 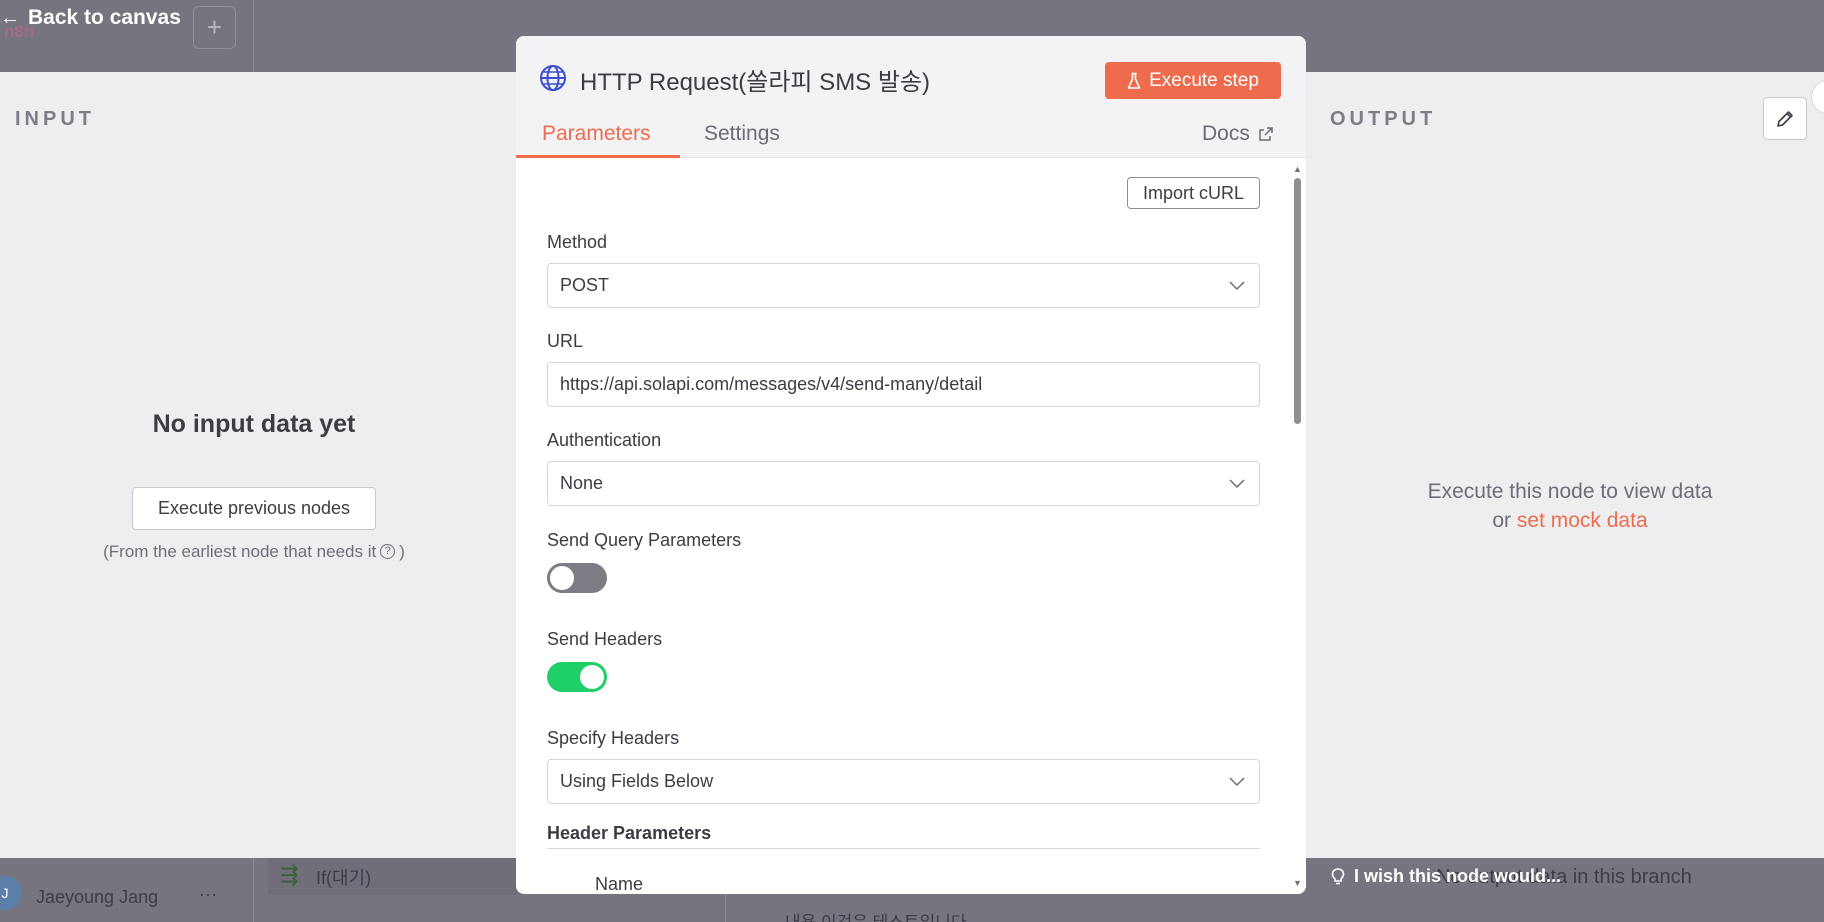 What do you see at coordinates (1226, 133) in the screenshot?
I see `docs-label: Docs` at bounding box center [1226, 133].